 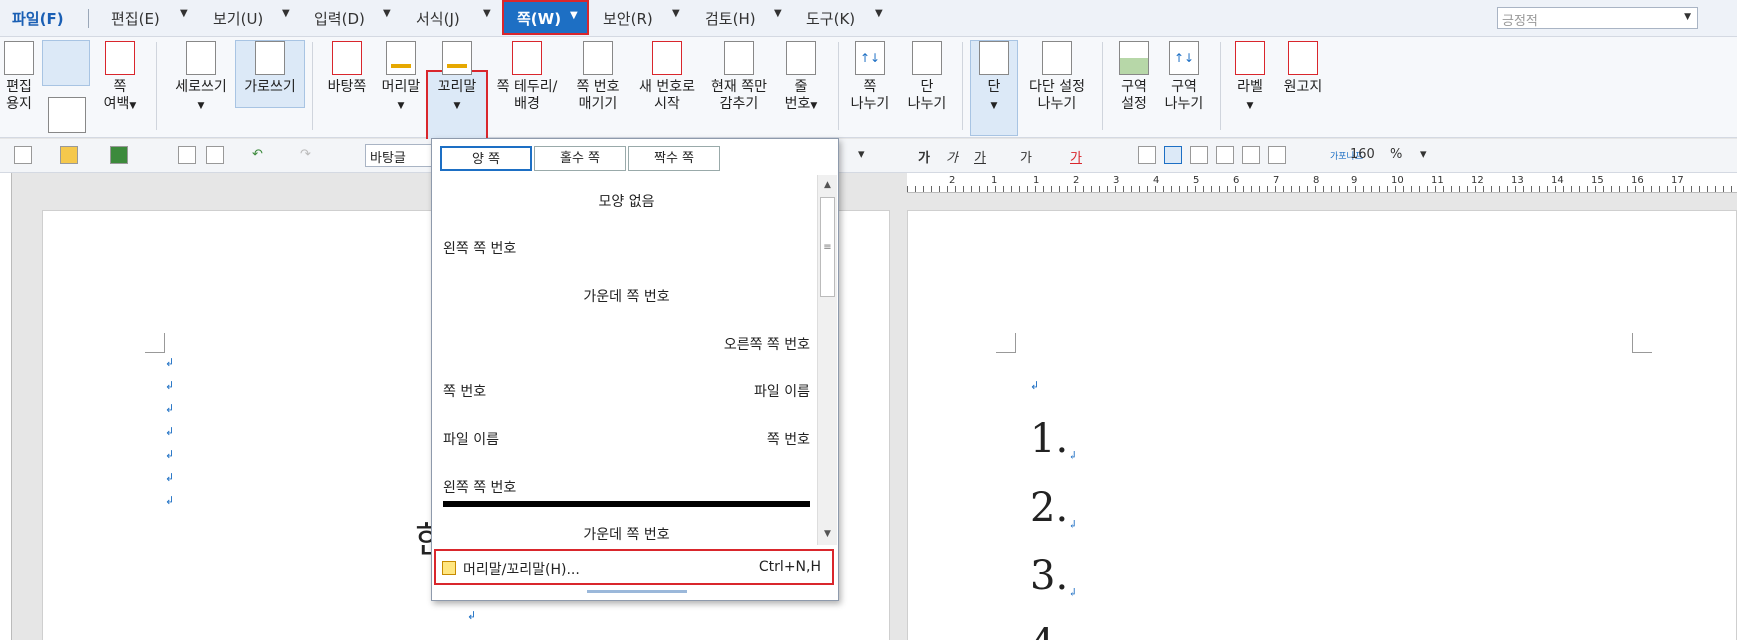 I want to click on menu-file: 파일(F), so click(x=38, y=18).